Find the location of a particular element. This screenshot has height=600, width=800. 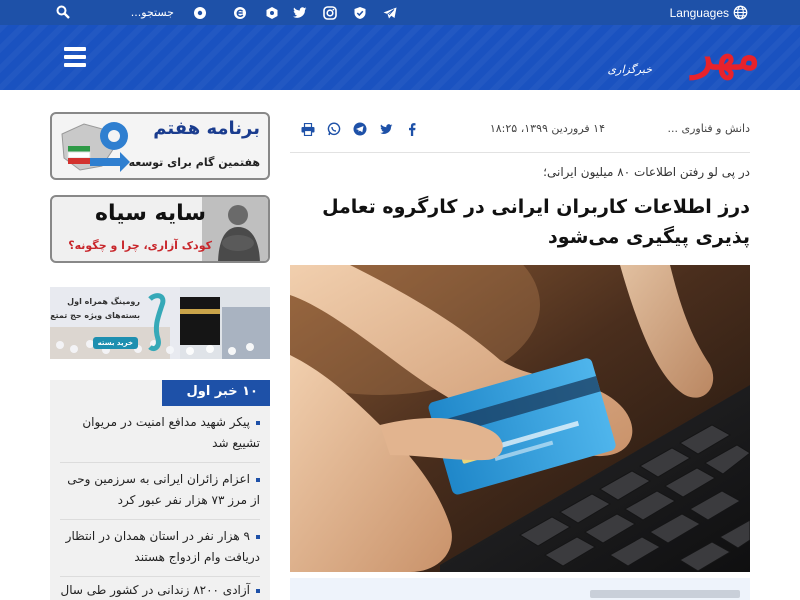

news-item-text: آزادی ۸۲۰۰ زندانی در کشور طی سال is located at coordinates (155, 590).